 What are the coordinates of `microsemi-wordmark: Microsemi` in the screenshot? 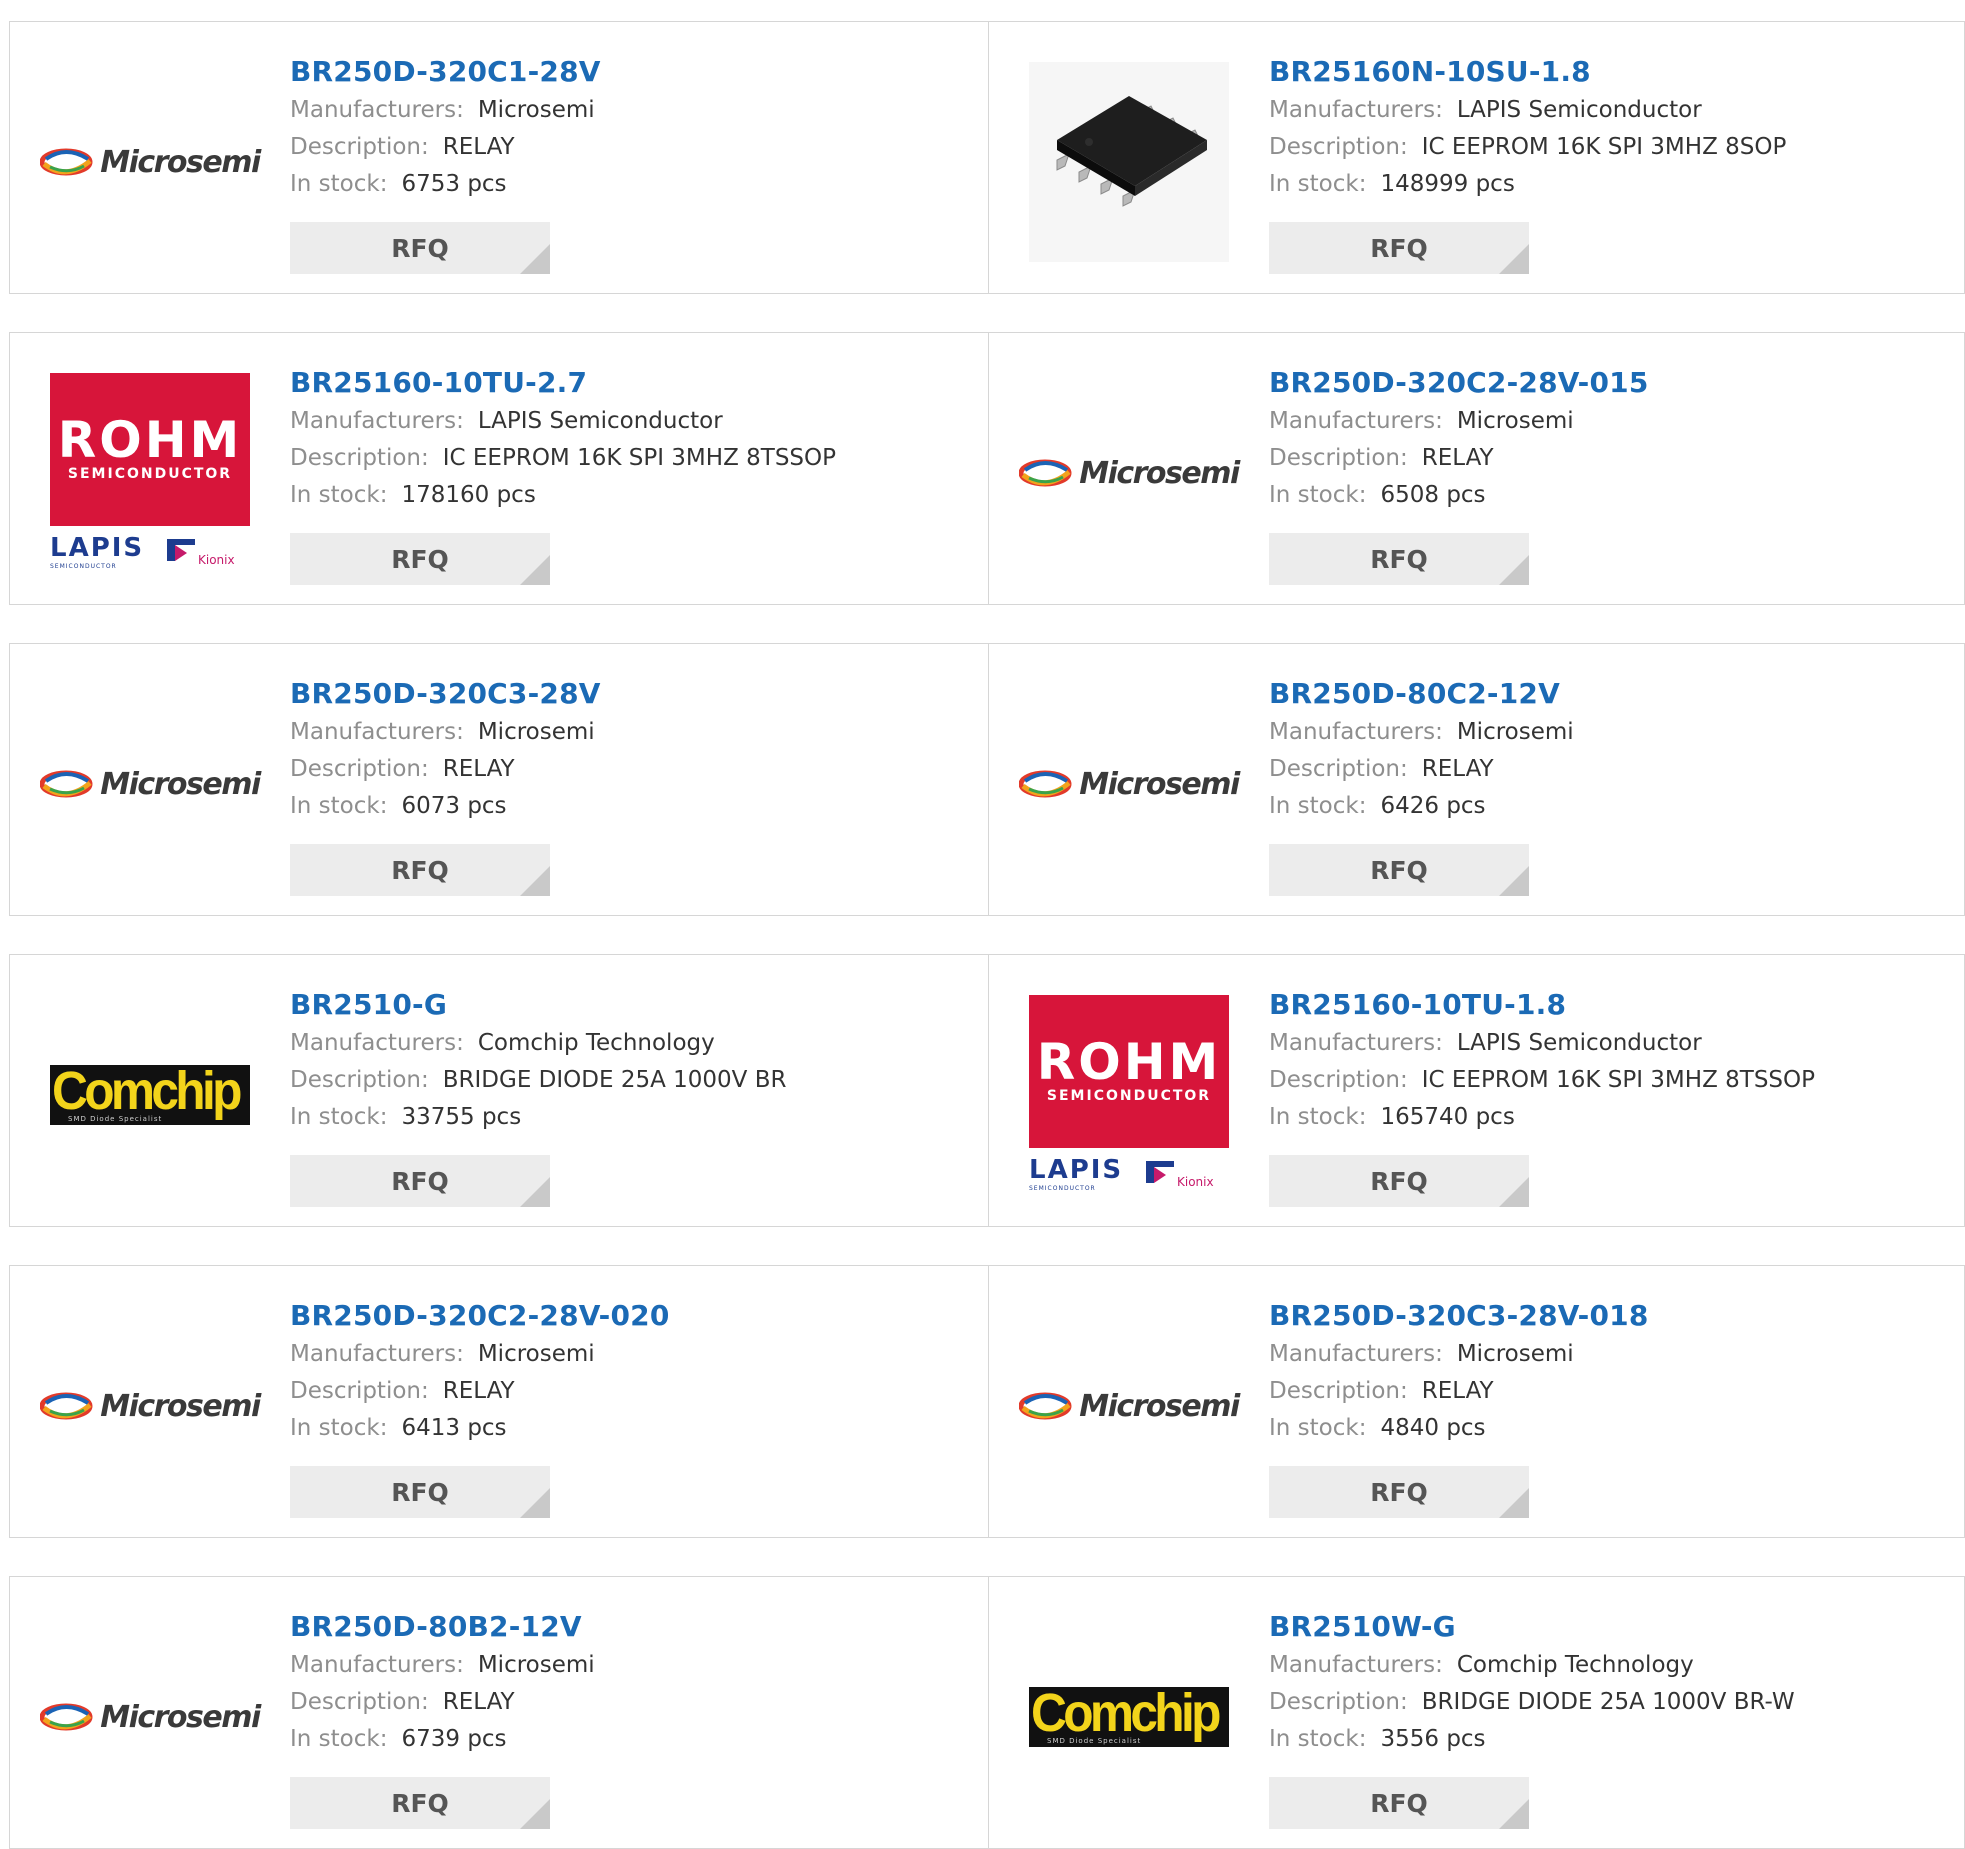 It's located at (180, 1717).